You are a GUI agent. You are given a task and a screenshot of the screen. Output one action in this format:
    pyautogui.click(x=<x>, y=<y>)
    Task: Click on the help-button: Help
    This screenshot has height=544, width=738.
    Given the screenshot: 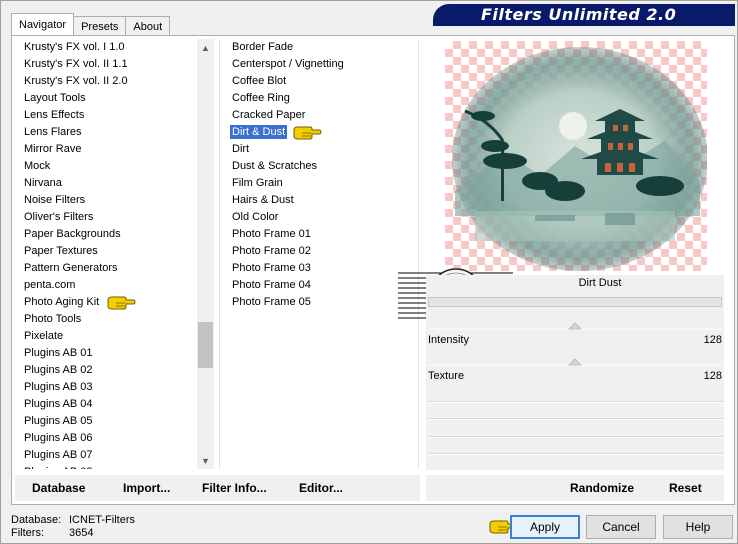 What is the action you would take?
    pyautogui.click(x=698, y=527)
    